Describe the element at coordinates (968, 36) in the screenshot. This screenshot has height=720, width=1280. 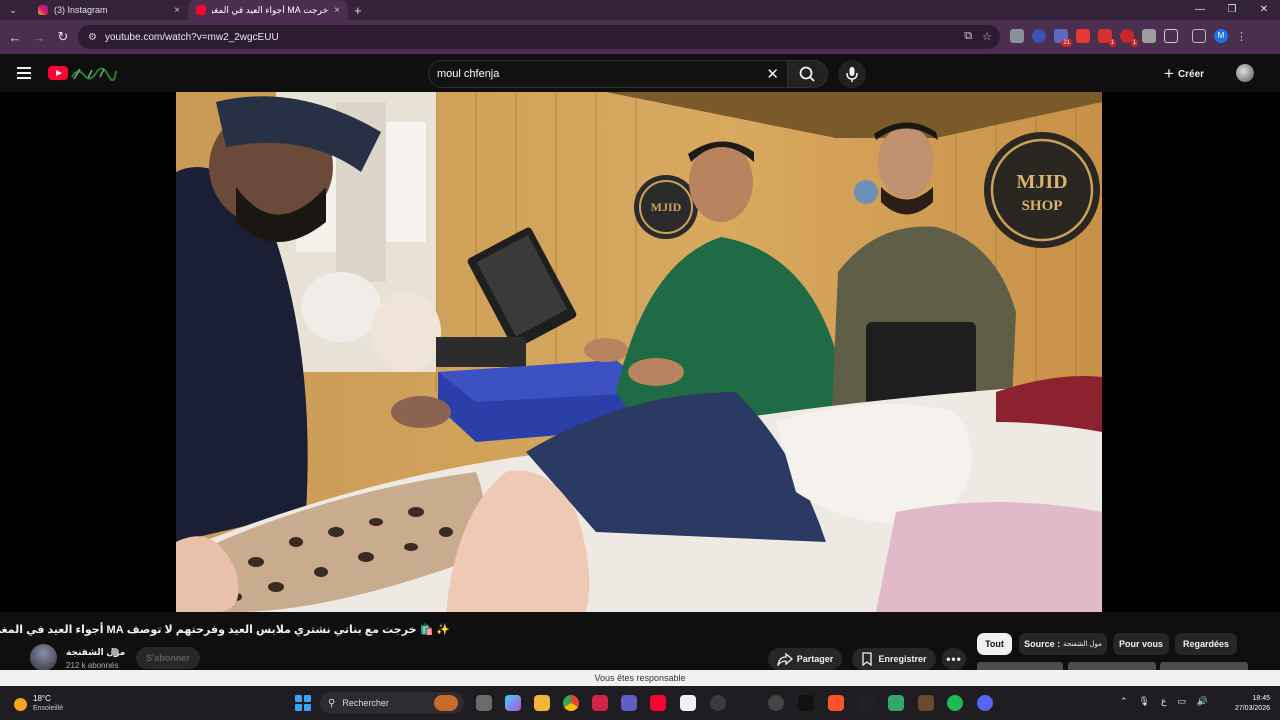
I see `cast-icon: ⧉` at that location.